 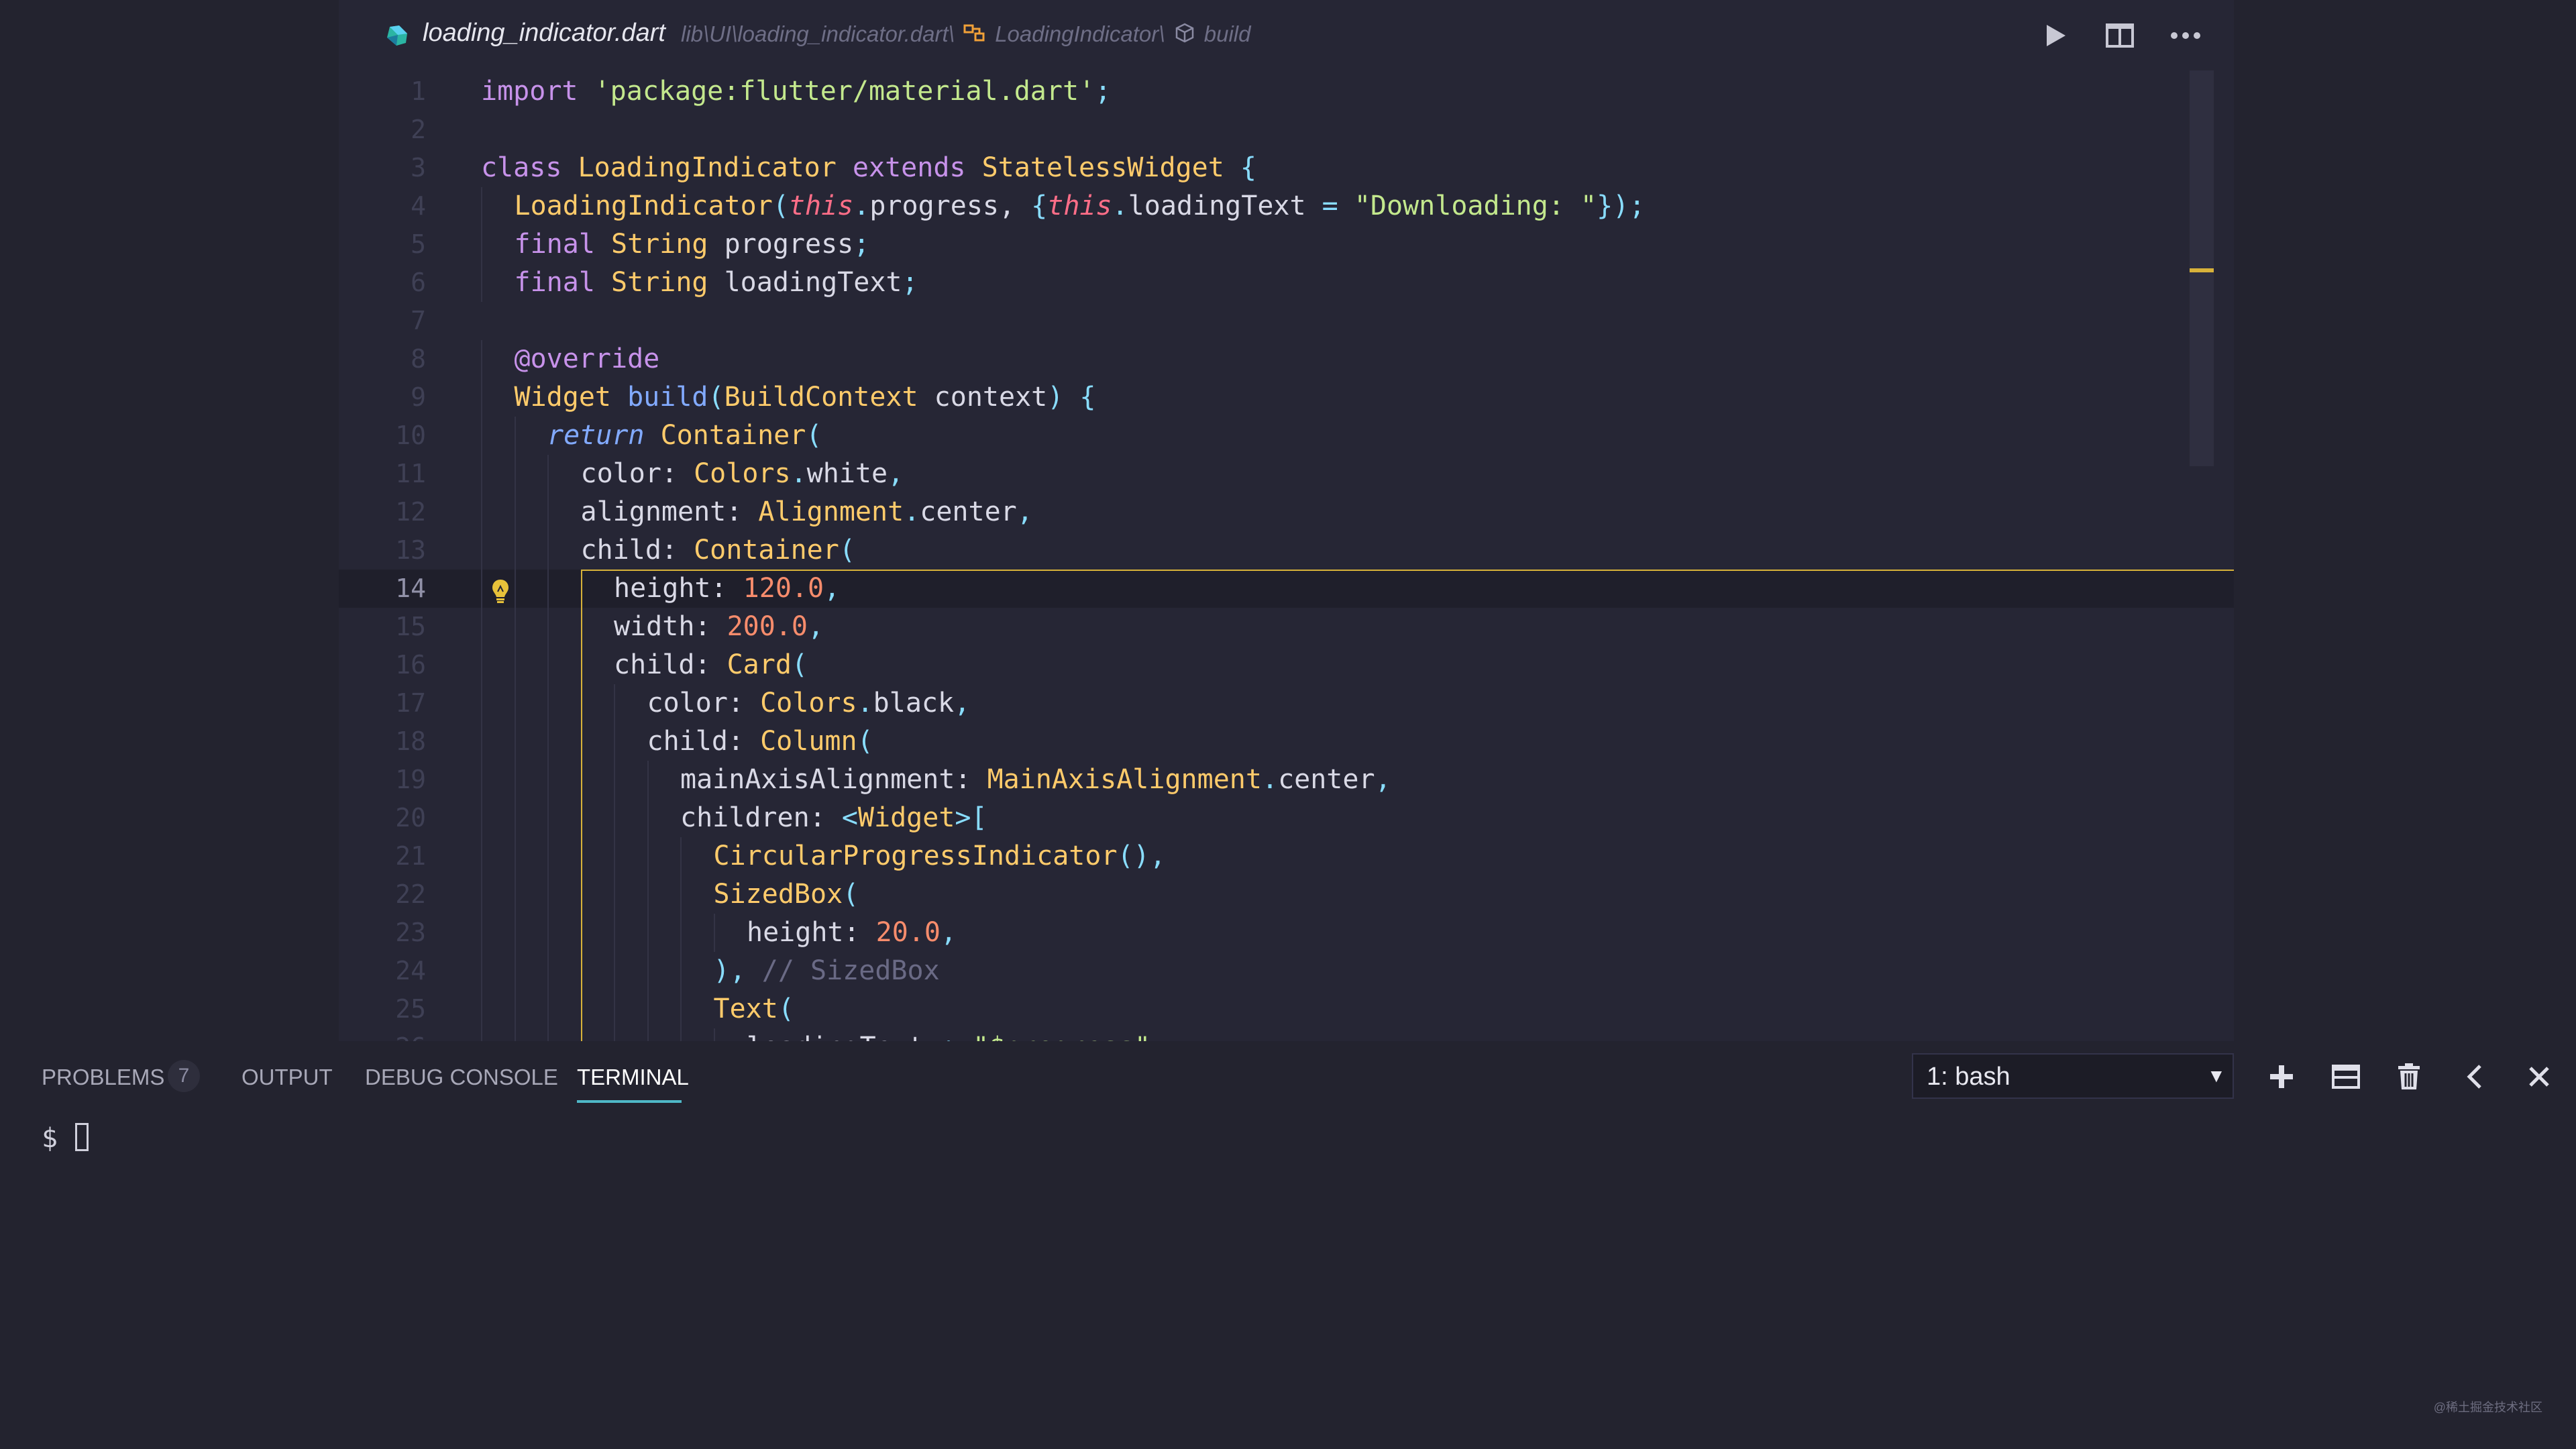 I want to click on code-line: 24), // SizedBox, so click(x=1286, y=971).